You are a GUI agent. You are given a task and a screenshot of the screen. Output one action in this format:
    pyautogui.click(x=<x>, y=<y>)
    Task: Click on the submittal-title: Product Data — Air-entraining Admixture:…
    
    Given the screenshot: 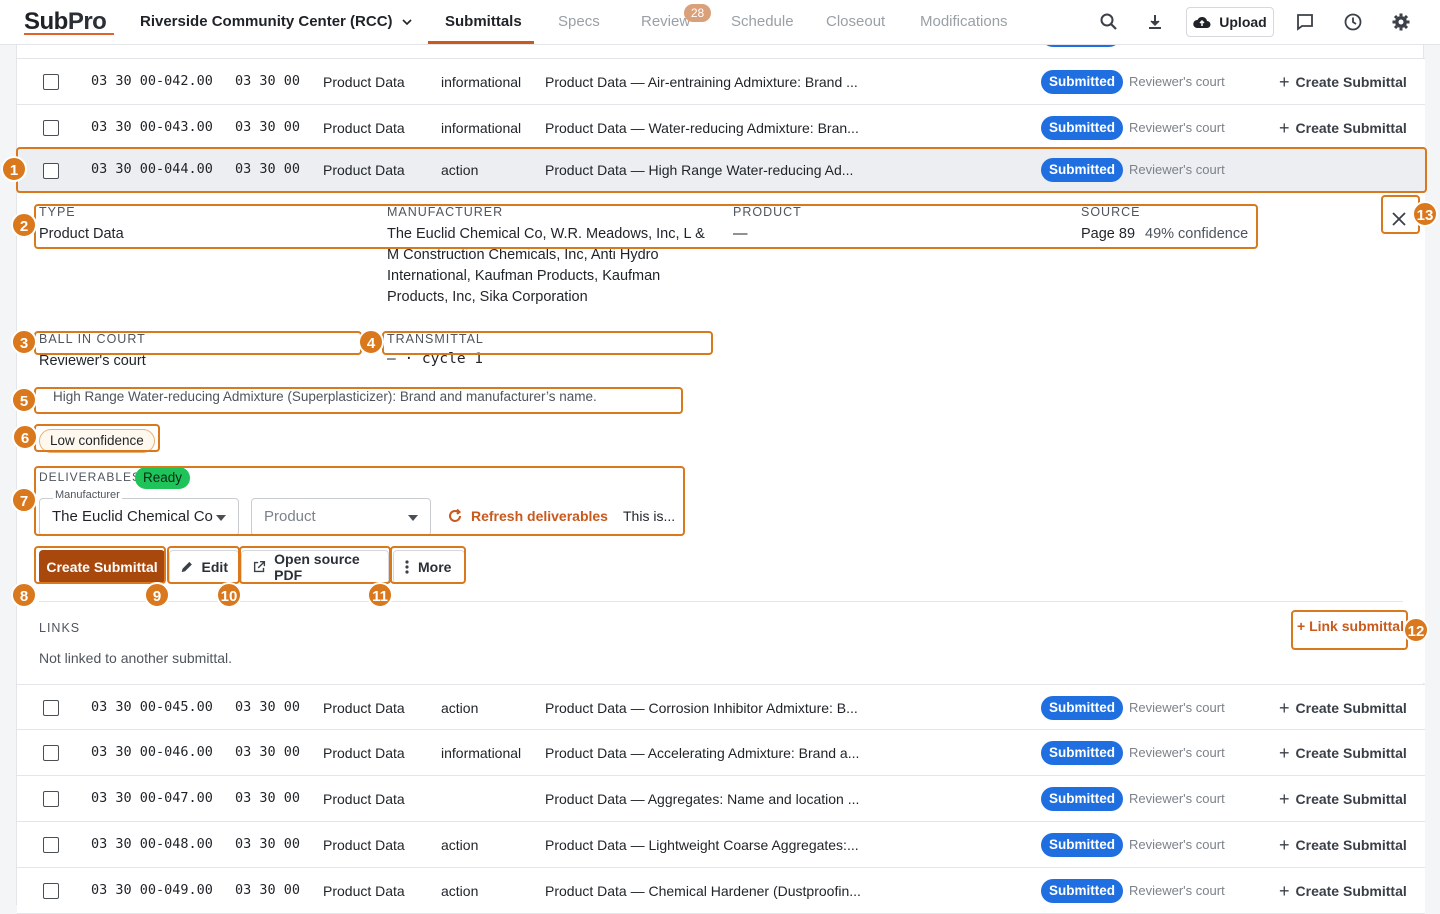 What is the action you would take?
    pyautogui.click(x=701, y=82)
    